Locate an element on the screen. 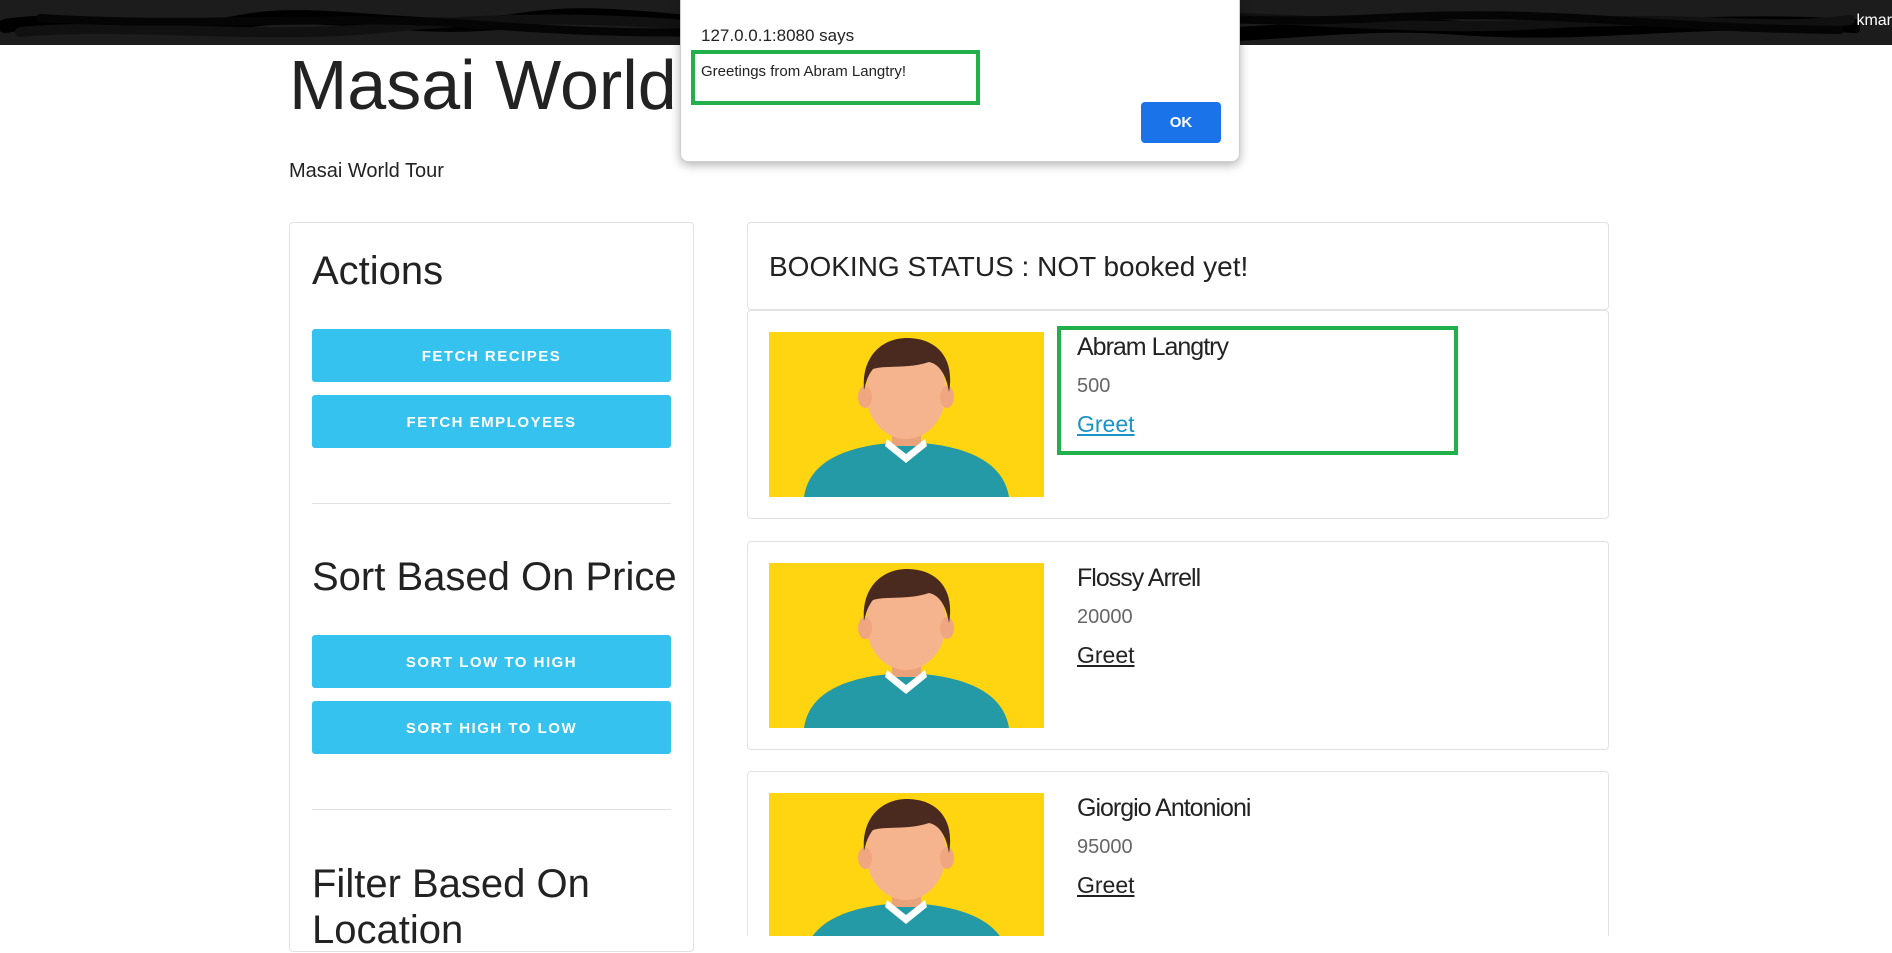  booking-status-text: BOOKING STATUS : NOT booked yet! is located at coordinates (1009, 266).